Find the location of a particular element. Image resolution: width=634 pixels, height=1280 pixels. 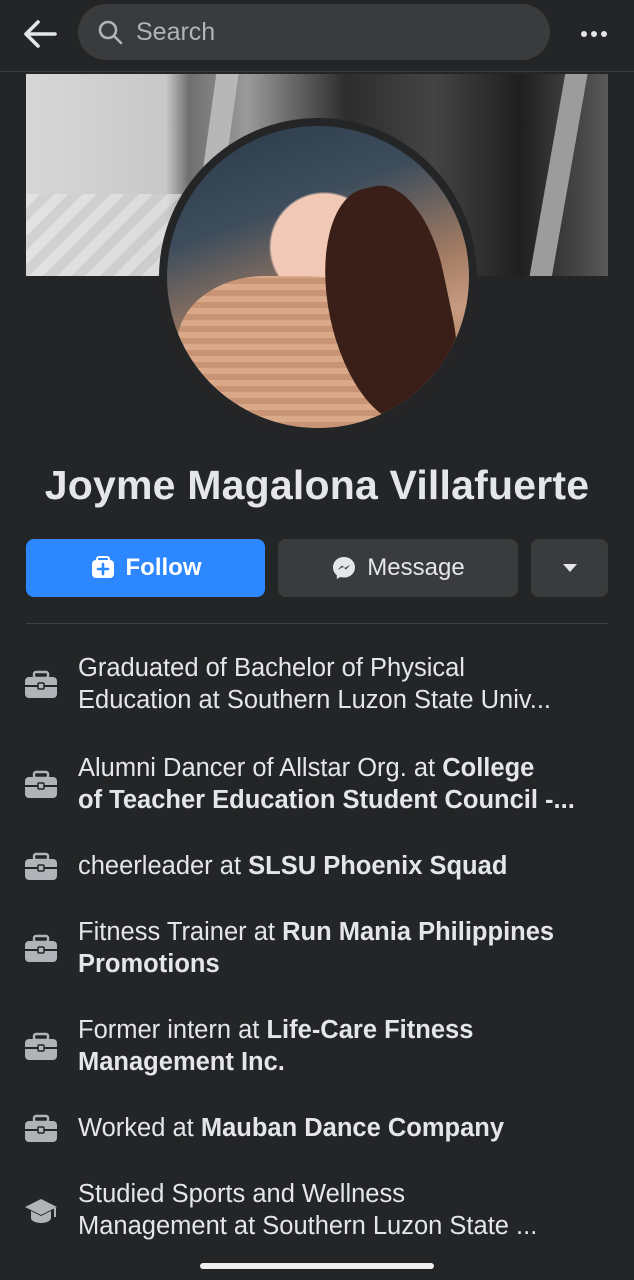

detail-link: College is located at coordinates (488, 768).